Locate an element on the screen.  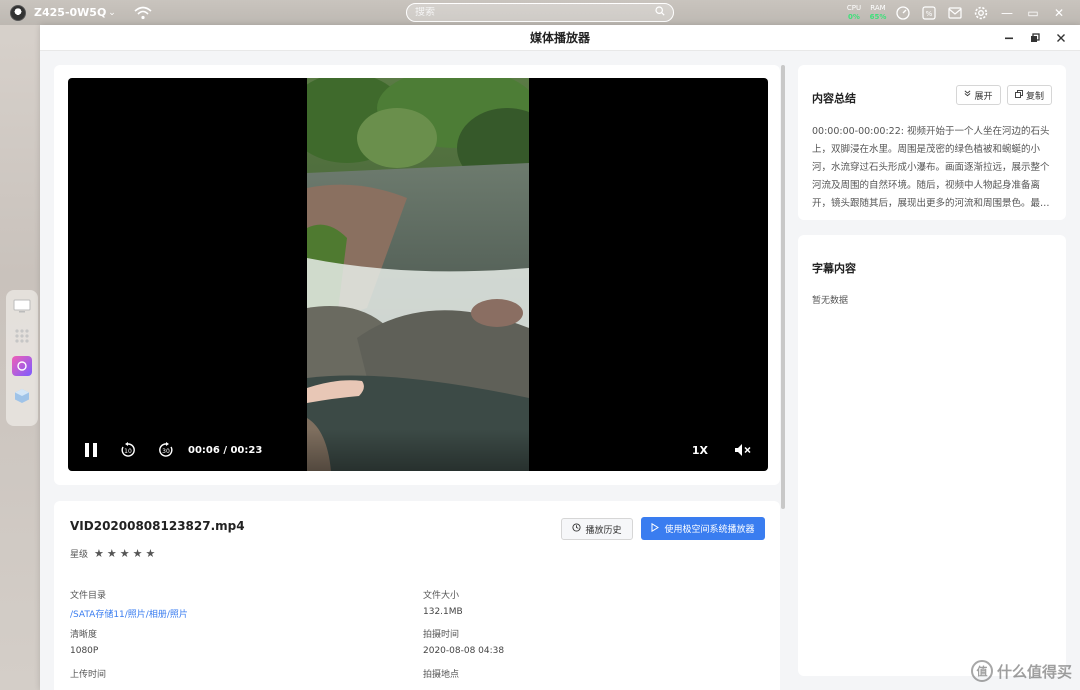
app-dock is located at coordinates (22, 358).